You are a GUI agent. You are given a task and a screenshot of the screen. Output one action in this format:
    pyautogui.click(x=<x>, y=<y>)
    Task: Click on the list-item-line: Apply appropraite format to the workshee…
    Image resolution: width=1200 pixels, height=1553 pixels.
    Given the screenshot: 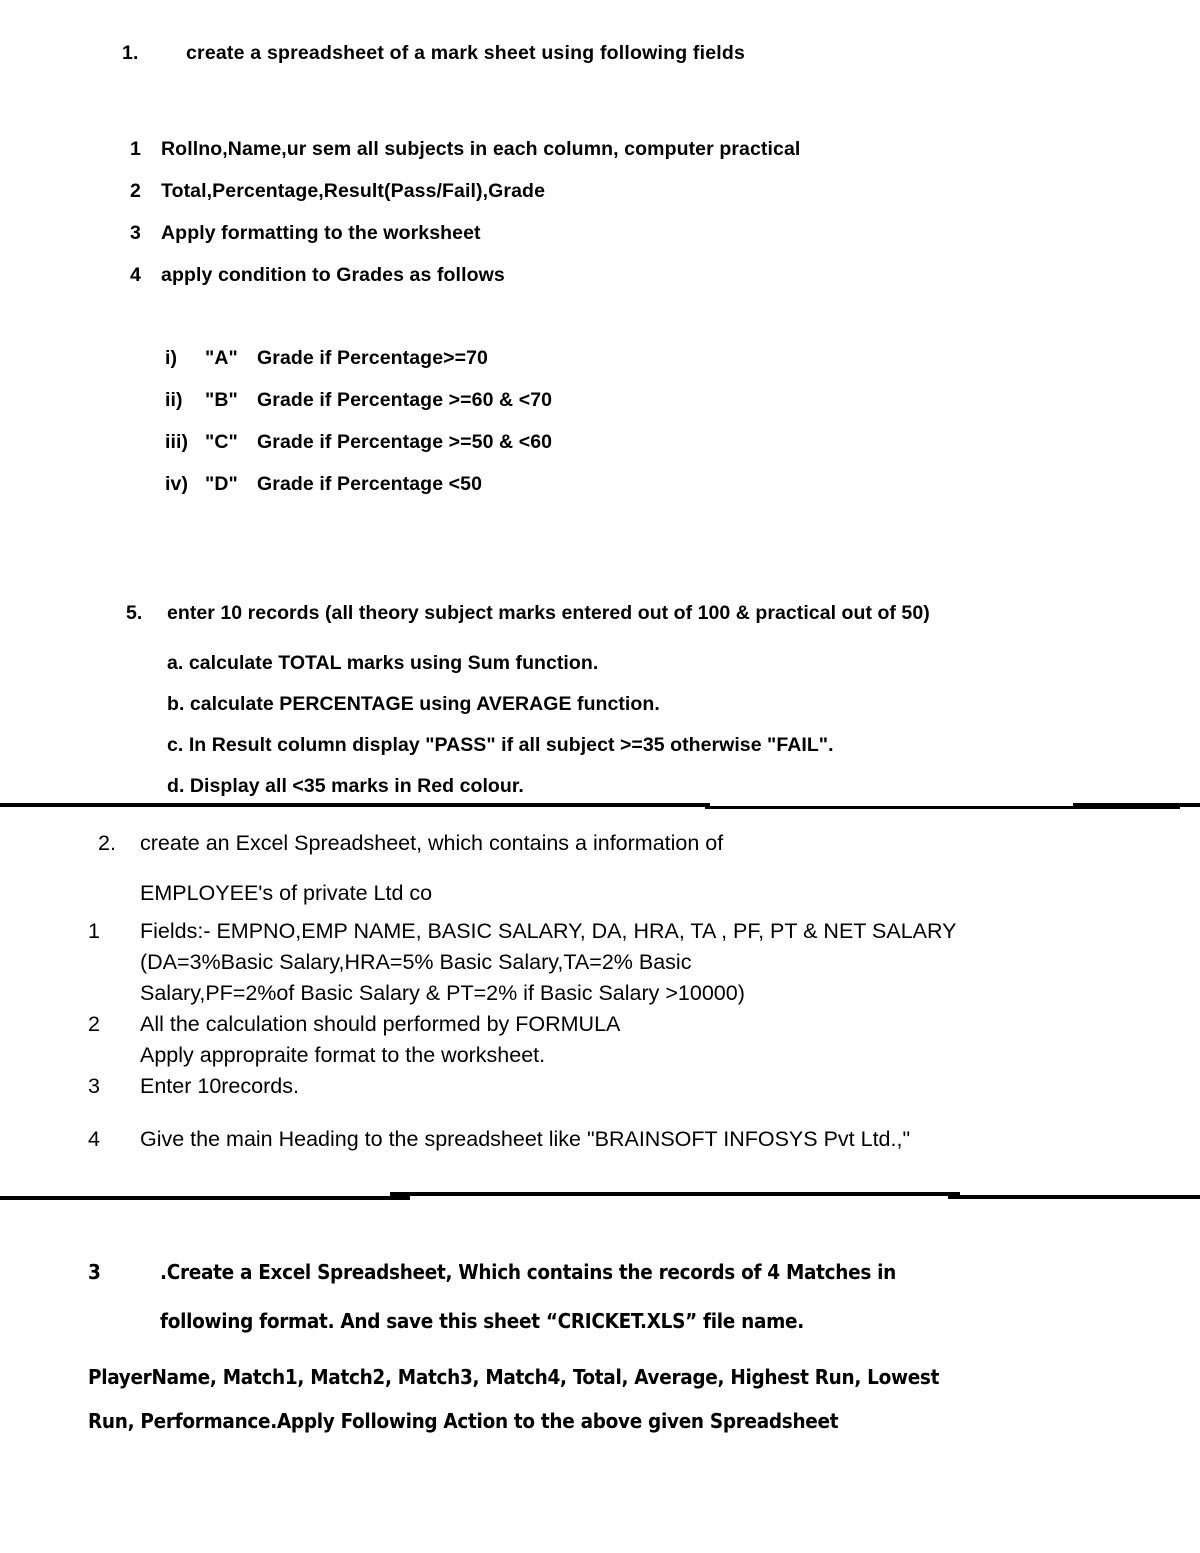 What is the action you would take?
    pyautogui.click(x=343, y=1055)
    